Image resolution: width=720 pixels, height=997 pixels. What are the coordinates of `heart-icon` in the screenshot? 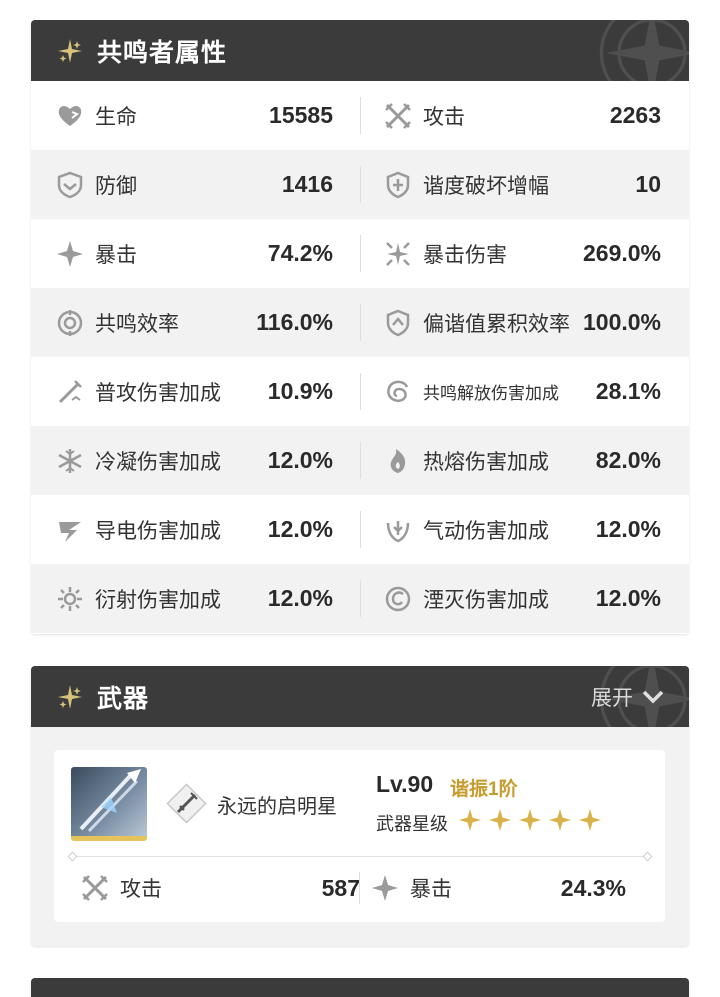 It's located at (70, 115).